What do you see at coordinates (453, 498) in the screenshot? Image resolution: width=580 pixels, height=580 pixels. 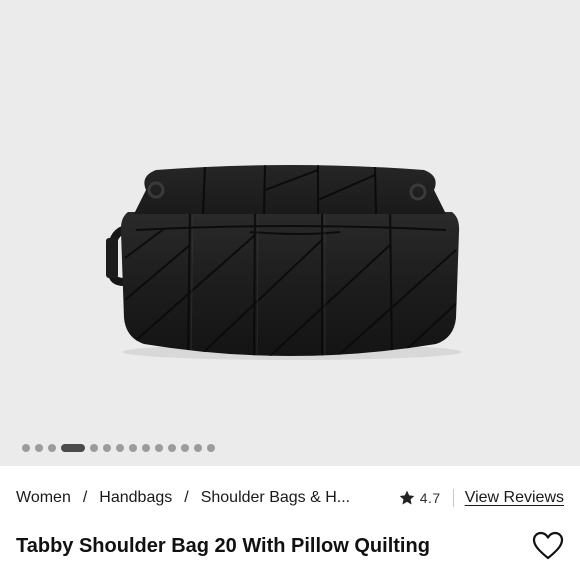 I see `rating-divider` at bounding box center [453, 498].